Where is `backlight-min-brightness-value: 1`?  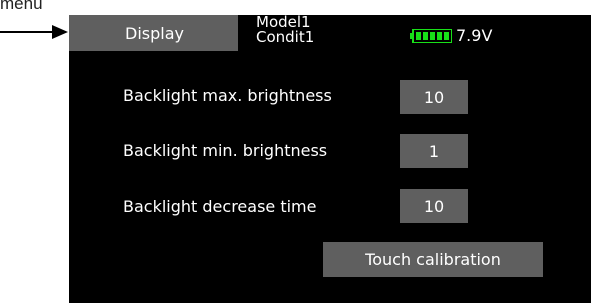 backlight-min-brightness-value: 1 is located at coordinates (434, 151).